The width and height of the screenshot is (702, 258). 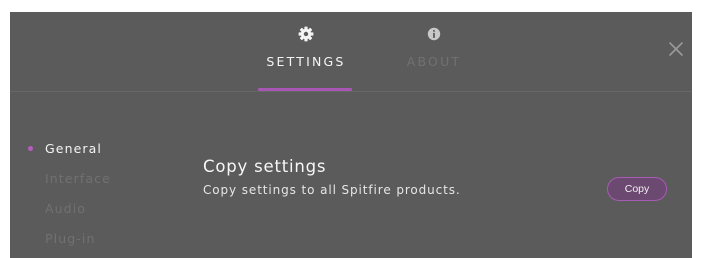 I want to click on tab-settings: SETTINGS, so click(x=306, y=47).